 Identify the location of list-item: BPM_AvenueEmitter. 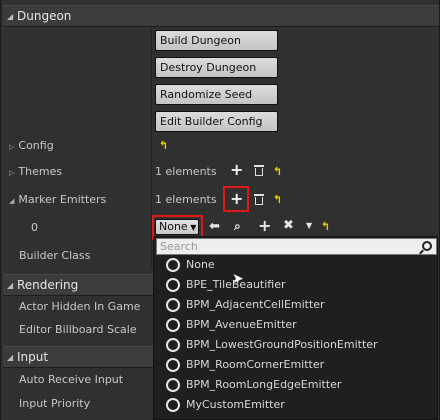
(299, 325).